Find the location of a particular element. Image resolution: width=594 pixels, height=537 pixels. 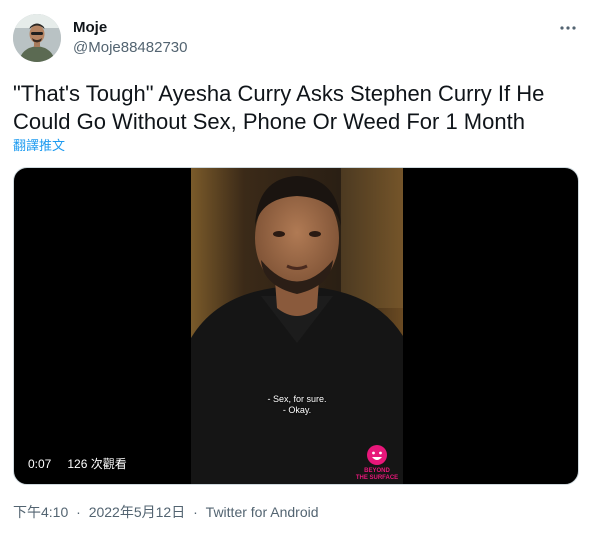

tweet-time: 下午4:10 is located at coordinates (40, 512).